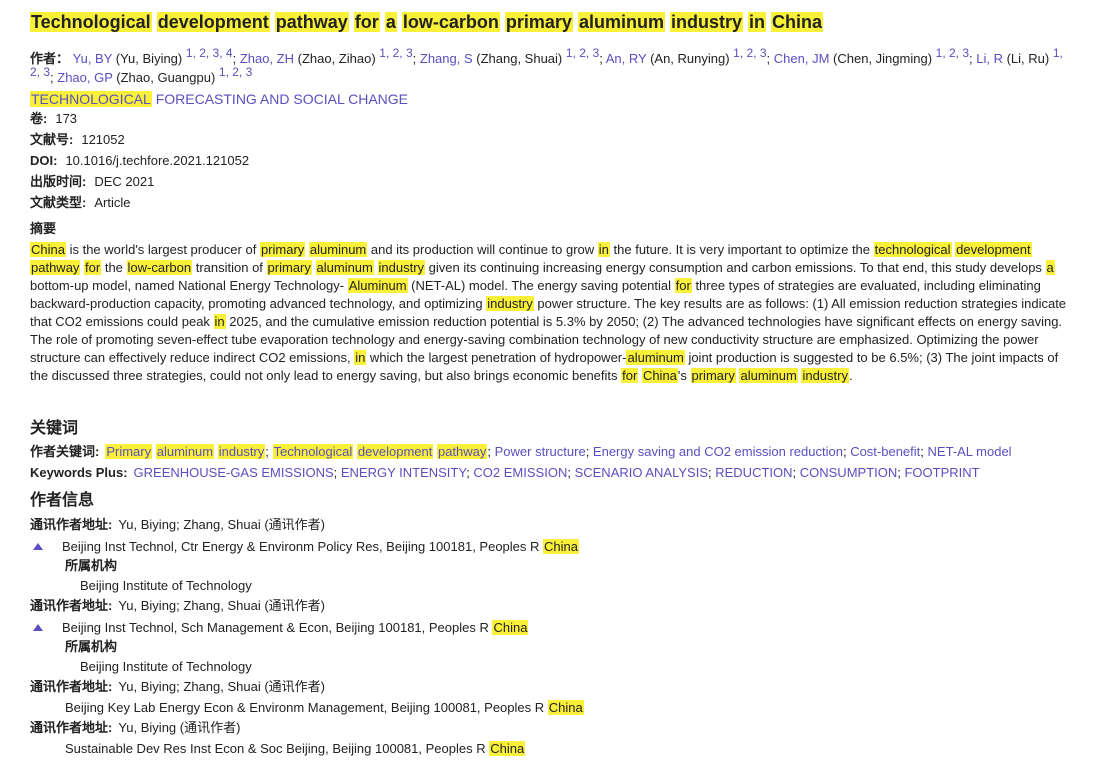  What do you see at coordinates (267, 58) in the screenshot?
I see `author-link: Zhao, ZH` at bounding box center [267, 58].